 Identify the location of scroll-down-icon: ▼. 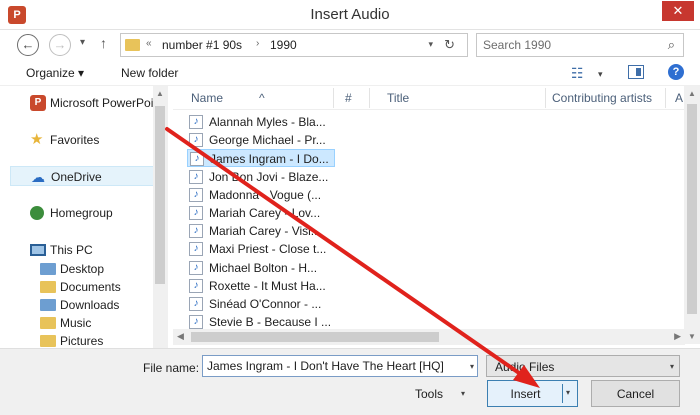
(692, 336).